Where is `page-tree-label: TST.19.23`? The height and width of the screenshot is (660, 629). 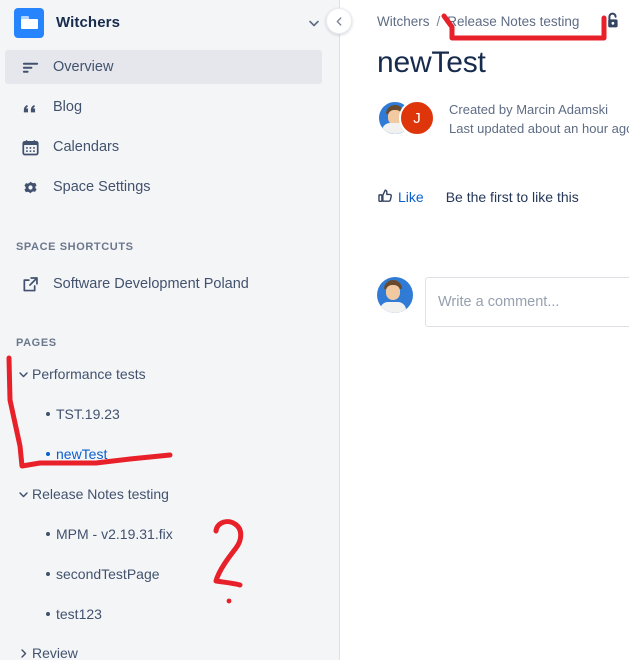 page-tree-label: TST.19.23 is located at coordinates (88, 414).